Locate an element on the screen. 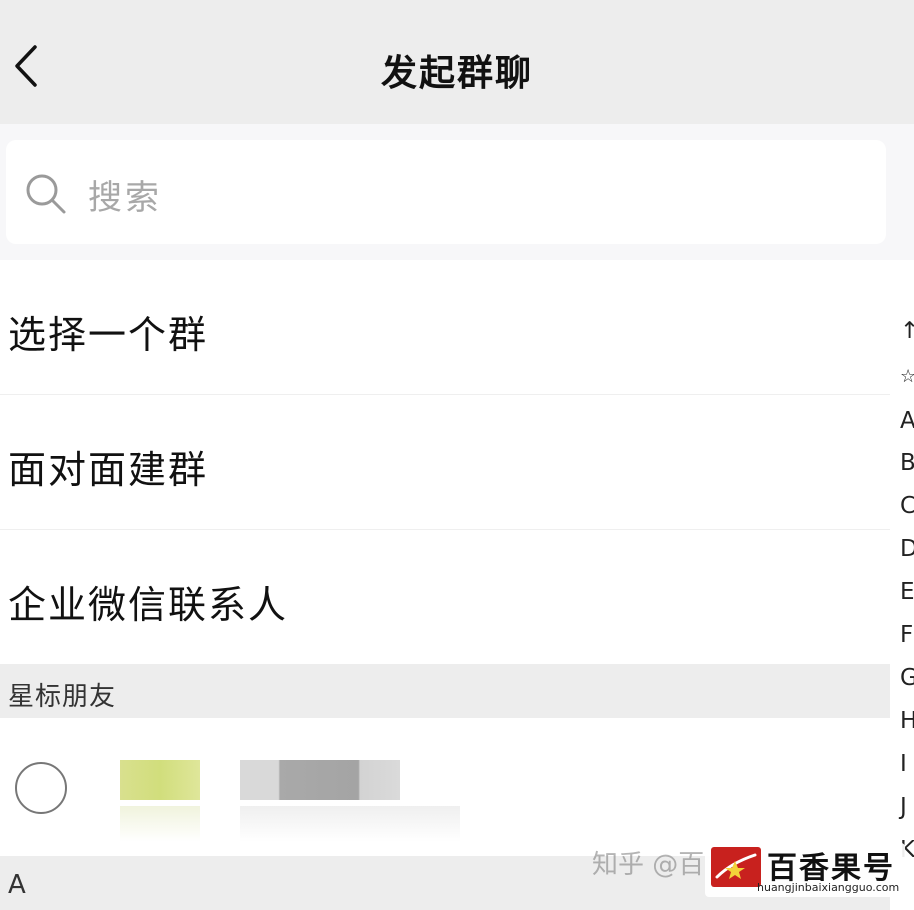 The height and width of the screenshot is (910, 914). menu-item-face-to-face-group: 面对面建群 is located at coordinates (445, 462).